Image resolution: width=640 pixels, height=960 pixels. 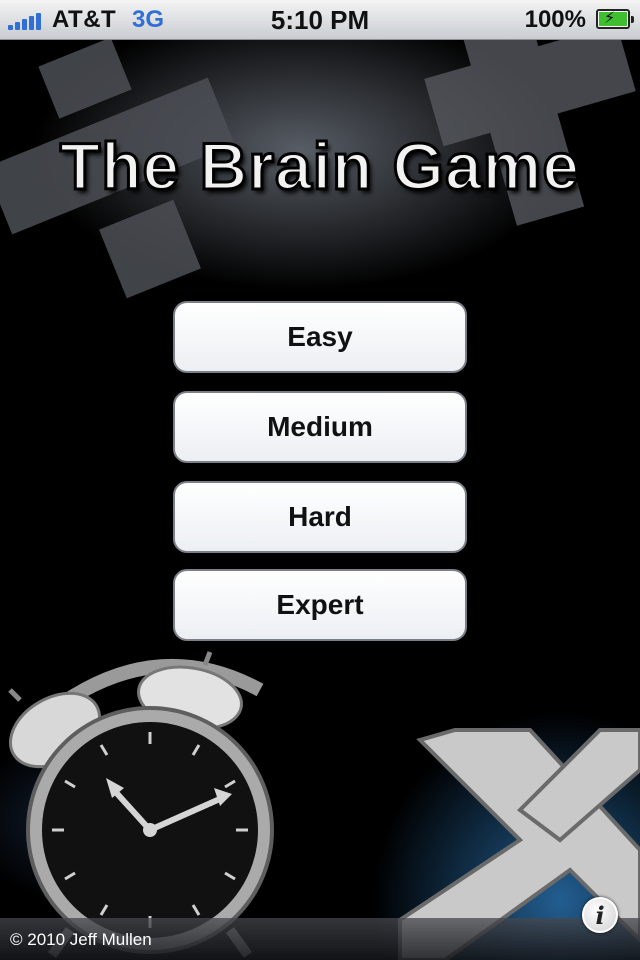 I want to click on expert-button: Expert, so click(x=320, y=605).